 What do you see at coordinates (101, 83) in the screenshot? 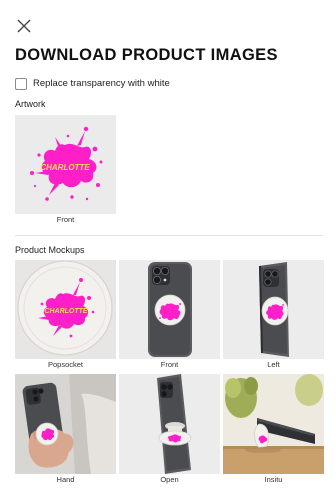
I see `replace-transparency-label: Replace transparency with white` at bounding box center [101, 83].